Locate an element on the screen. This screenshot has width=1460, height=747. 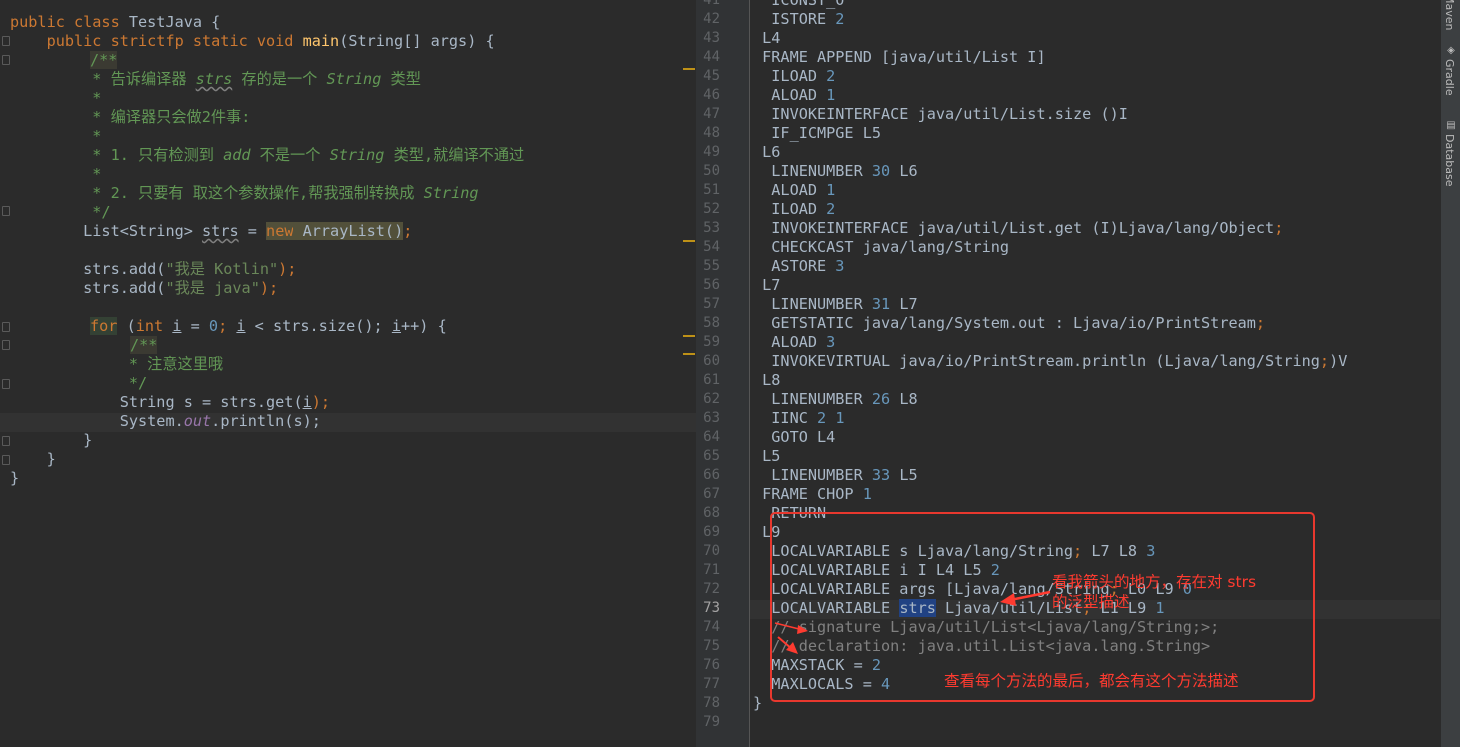
line-number: 74 is located at coordinates (711, 627).